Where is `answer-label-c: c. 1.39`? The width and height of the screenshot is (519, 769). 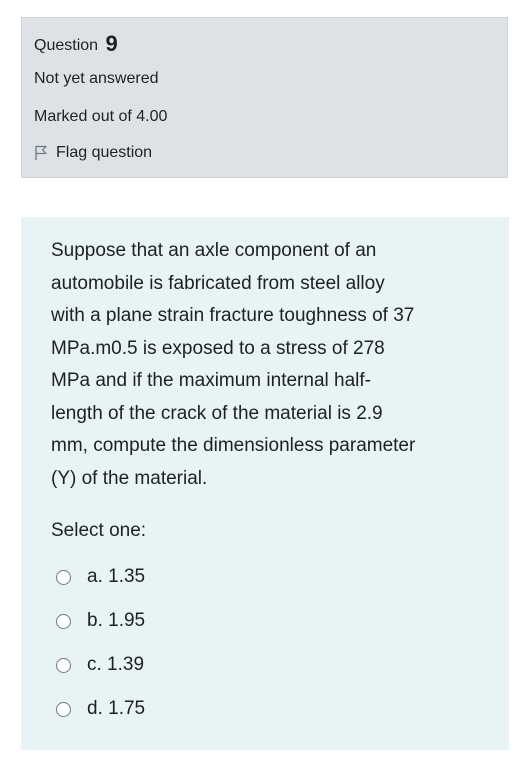 answer-label-c: c. 1.39 is located at coordinates (116, 664).